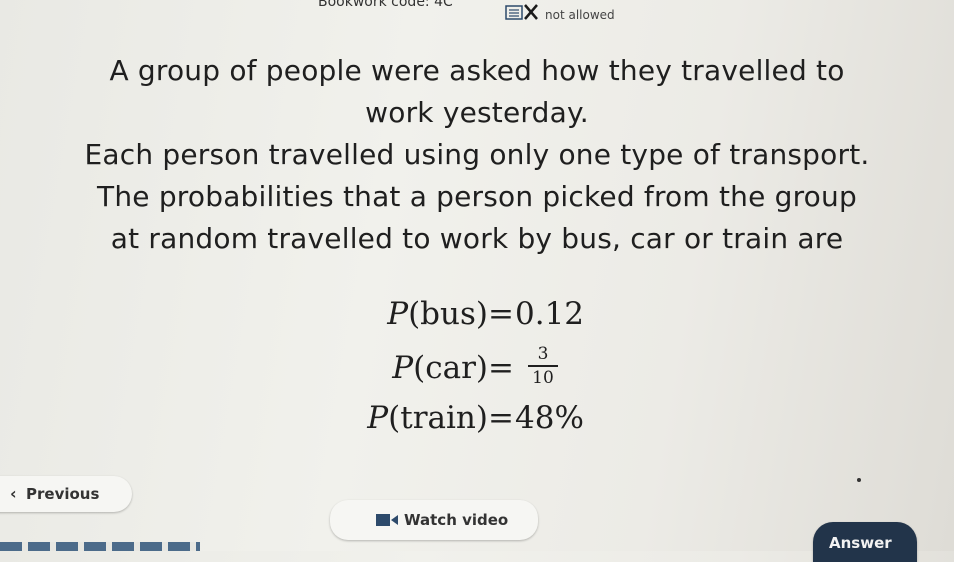 The image size is (954, 562). I want to click on calculator-not-allowed-icon, so click(521, 12).